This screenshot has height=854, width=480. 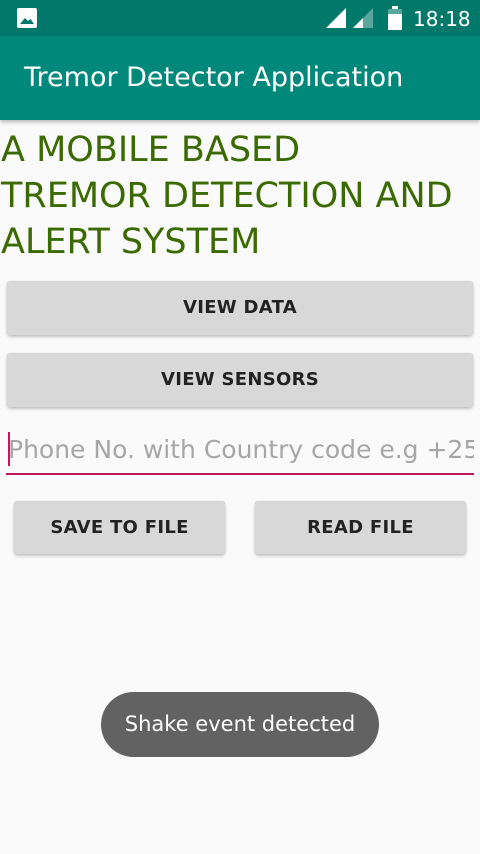 I want to click on phone-number-input, so click(x=240, y=449).